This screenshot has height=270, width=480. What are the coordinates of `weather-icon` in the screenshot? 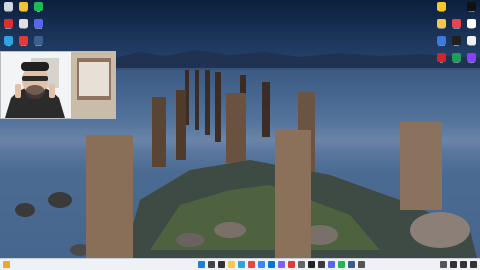 It's located at (6, 264).